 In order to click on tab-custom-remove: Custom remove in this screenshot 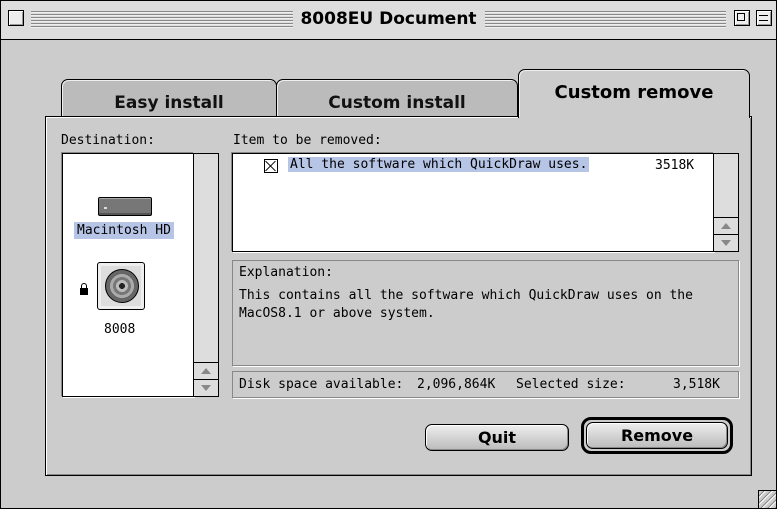, I will do `click(634, 94)`.